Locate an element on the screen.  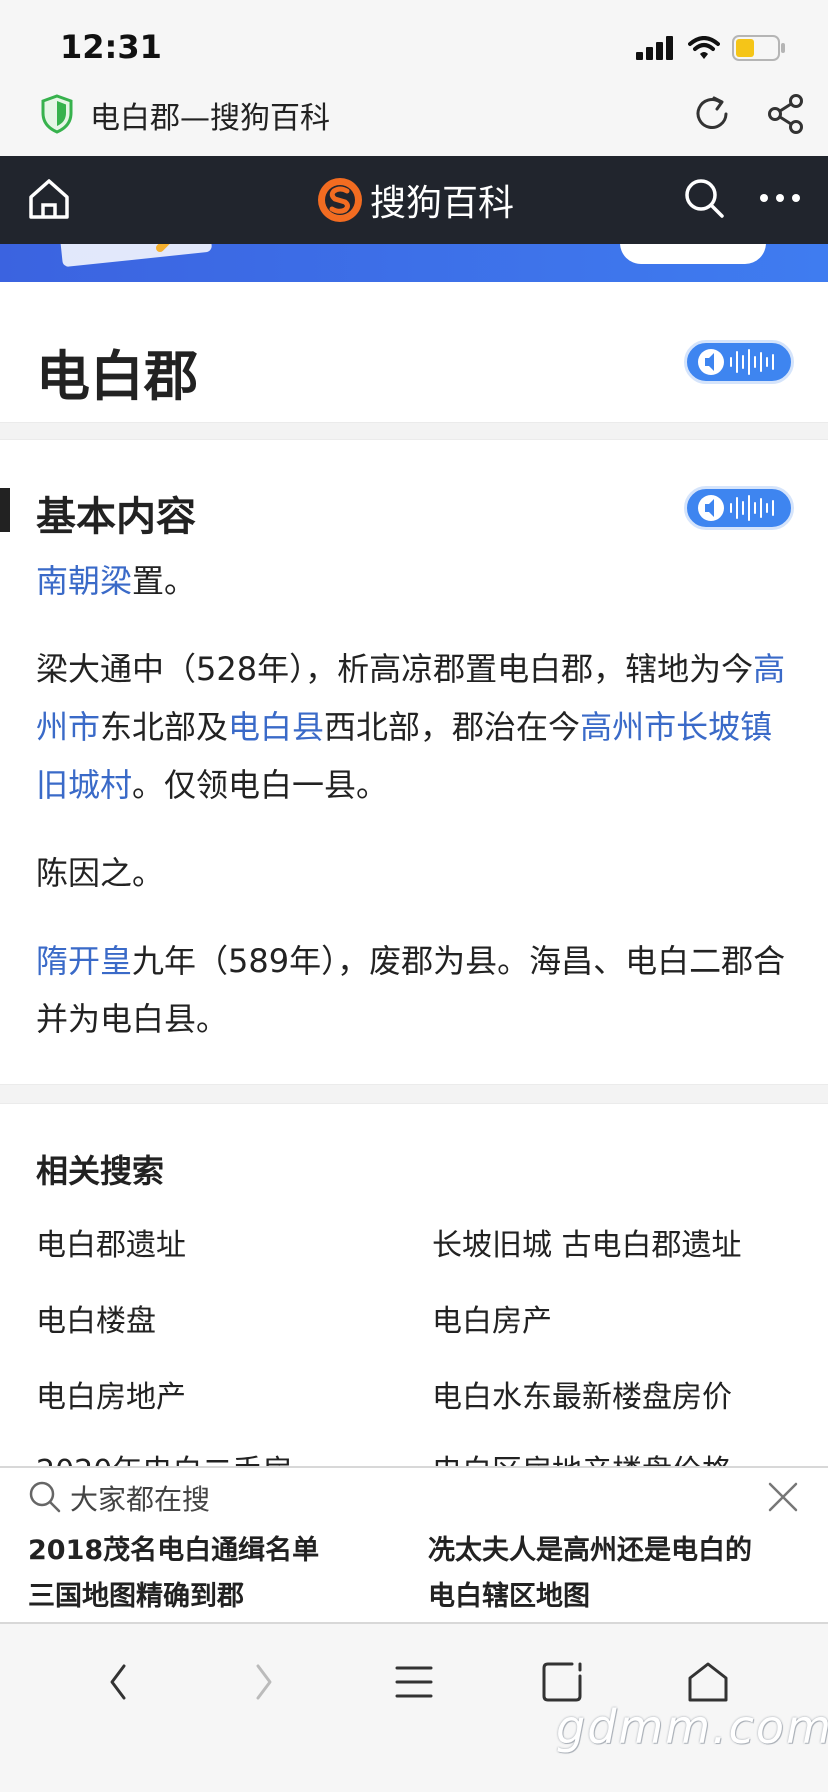
paragraph-text: 东北部及 is located at coordinates (164, 727).